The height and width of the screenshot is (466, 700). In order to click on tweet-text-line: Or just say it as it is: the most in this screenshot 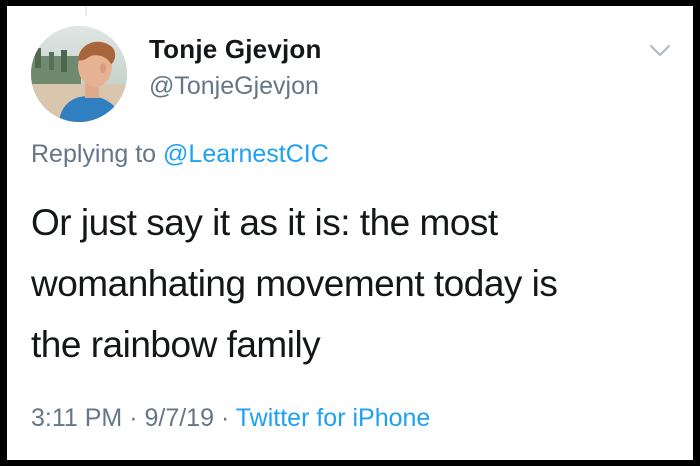, I will do `click(264, 222)`.